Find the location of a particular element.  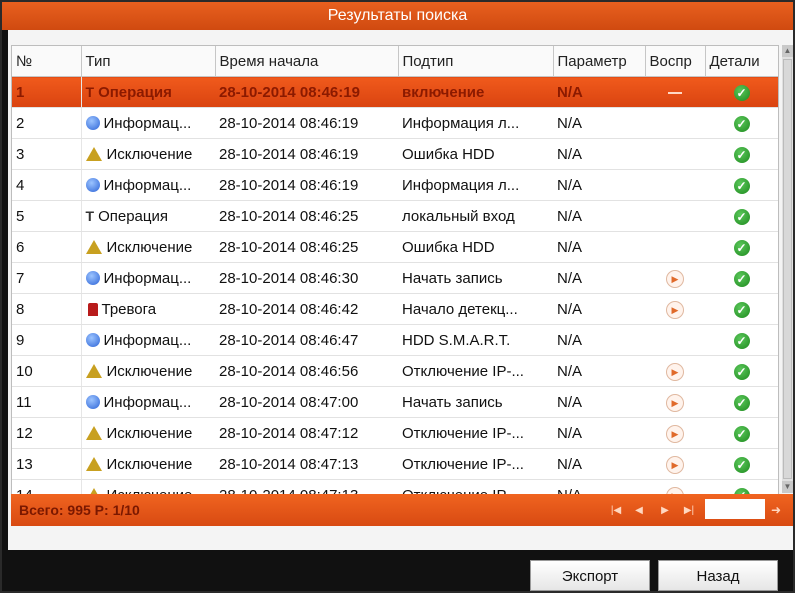

row-number: 1 is located at coordinates (47, 92).